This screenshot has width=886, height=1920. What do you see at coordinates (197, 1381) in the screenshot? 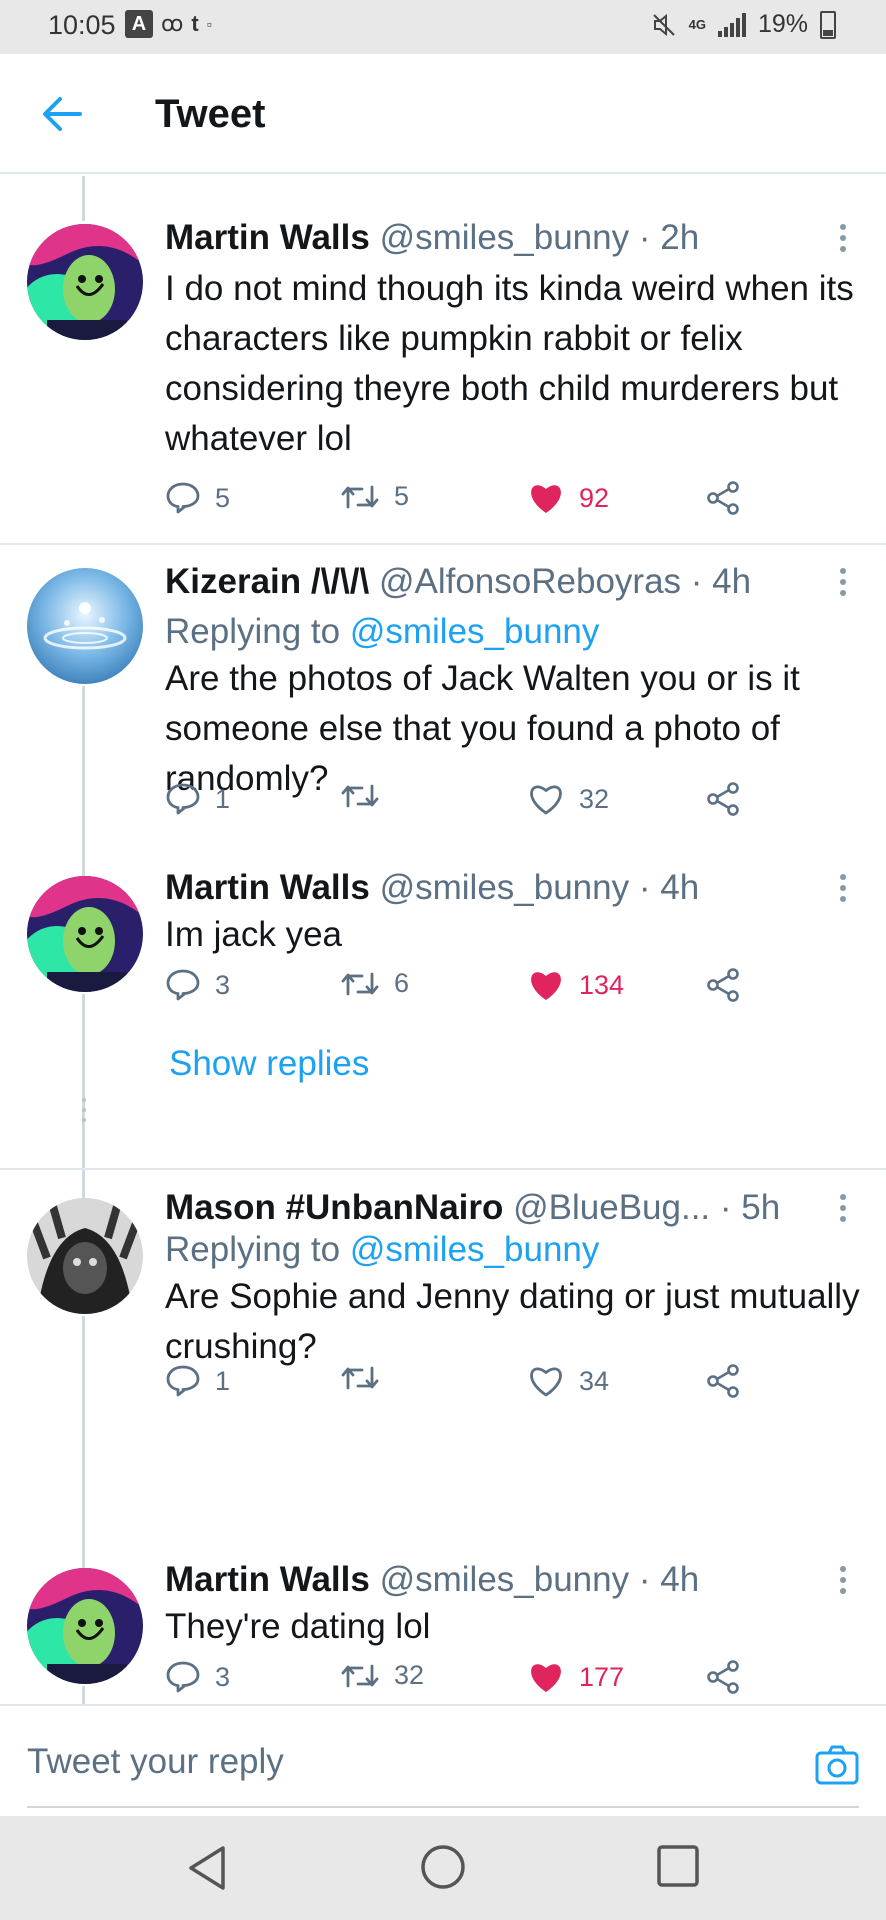
I see `reply-button: 1` at bounding box center [197, 1381].